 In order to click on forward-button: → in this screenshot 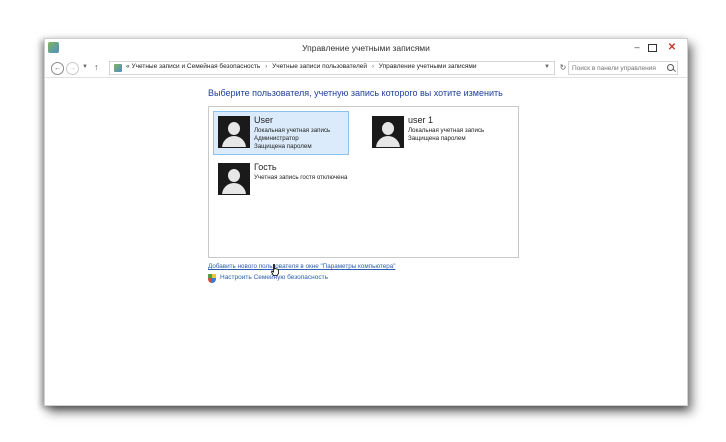, I will do `click(72, 68)`.